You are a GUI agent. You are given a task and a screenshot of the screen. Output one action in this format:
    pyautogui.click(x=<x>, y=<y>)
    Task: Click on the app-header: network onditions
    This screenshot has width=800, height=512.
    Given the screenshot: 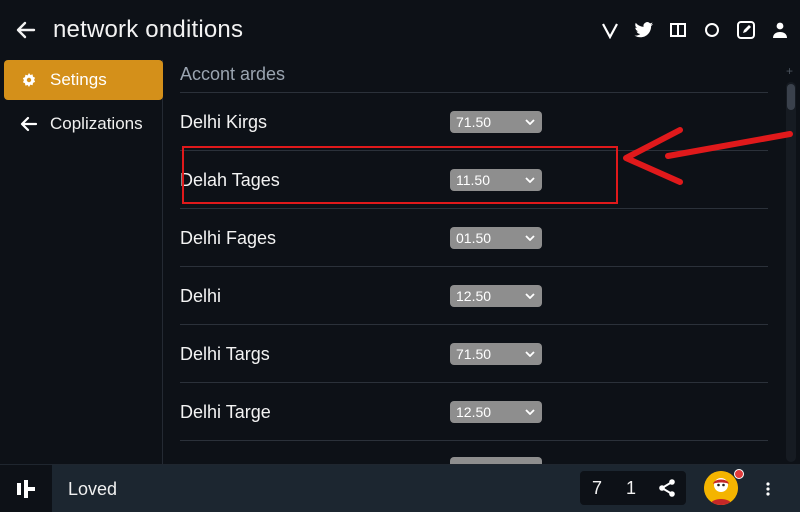 What is the action you would take?
    pyautogui.click(x=400, y=30)
    